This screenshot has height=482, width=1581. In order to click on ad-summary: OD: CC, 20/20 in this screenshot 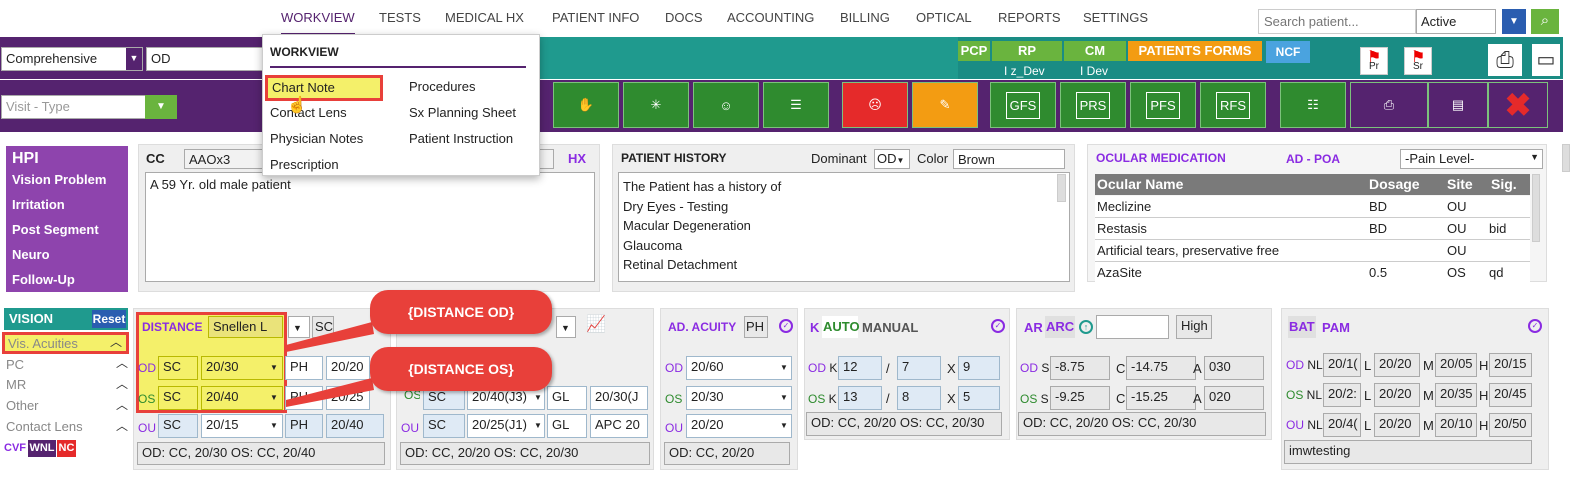, I will do `click(727, 453)`.